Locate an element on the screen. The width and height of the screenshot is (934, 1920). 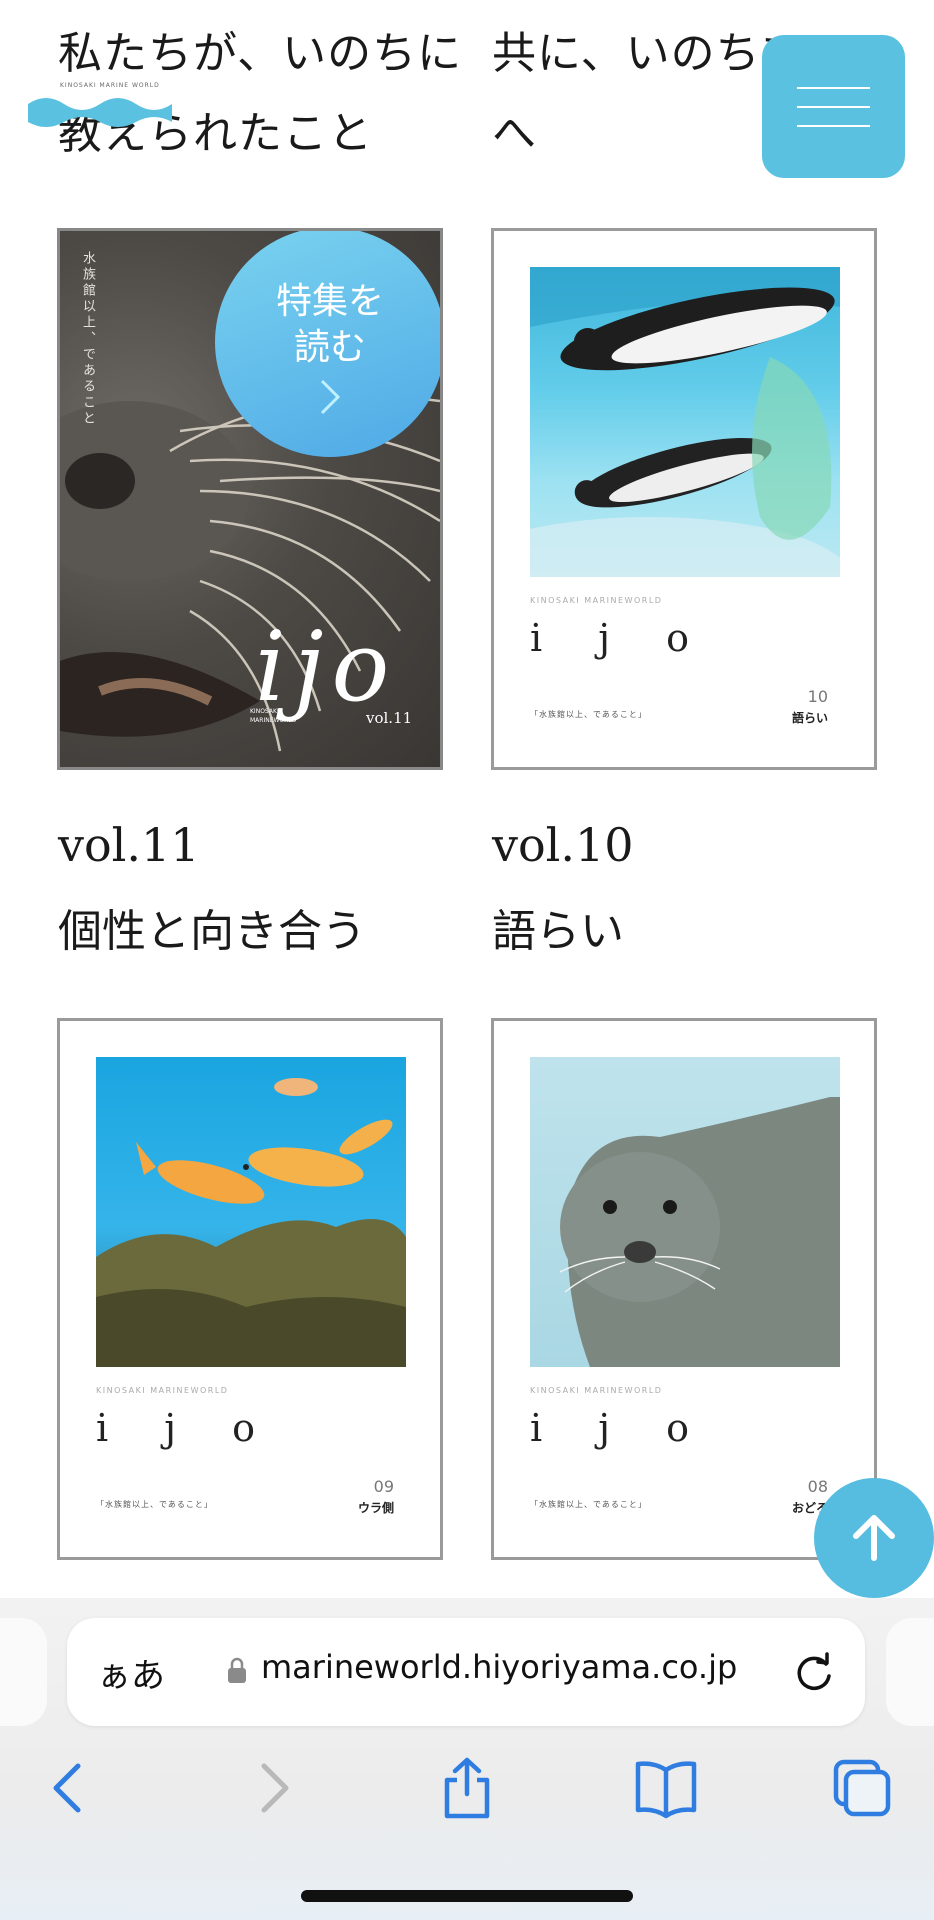
next-tab-pill is located at coordinates (910, 1672).